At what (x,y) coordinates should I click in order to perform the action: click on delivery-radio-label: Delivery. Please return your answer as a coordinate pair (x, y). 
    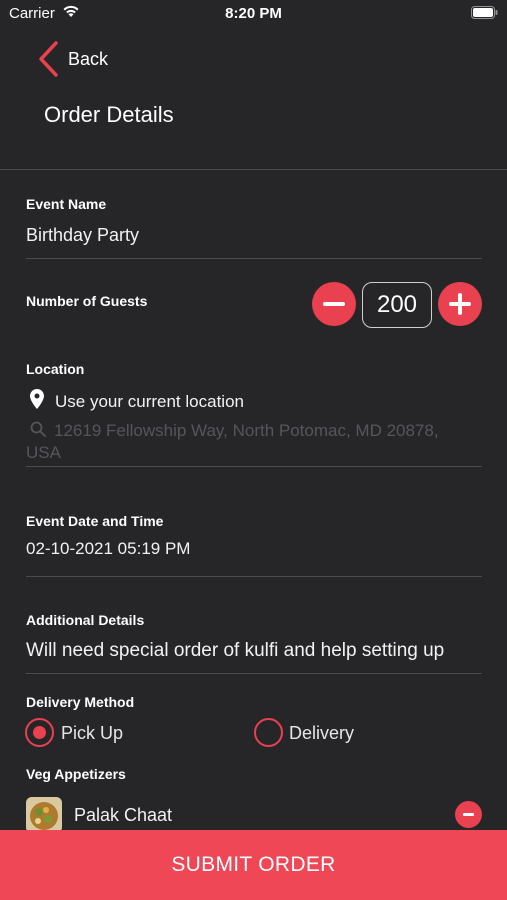
    Looking at the image, I should click on (321, 733).